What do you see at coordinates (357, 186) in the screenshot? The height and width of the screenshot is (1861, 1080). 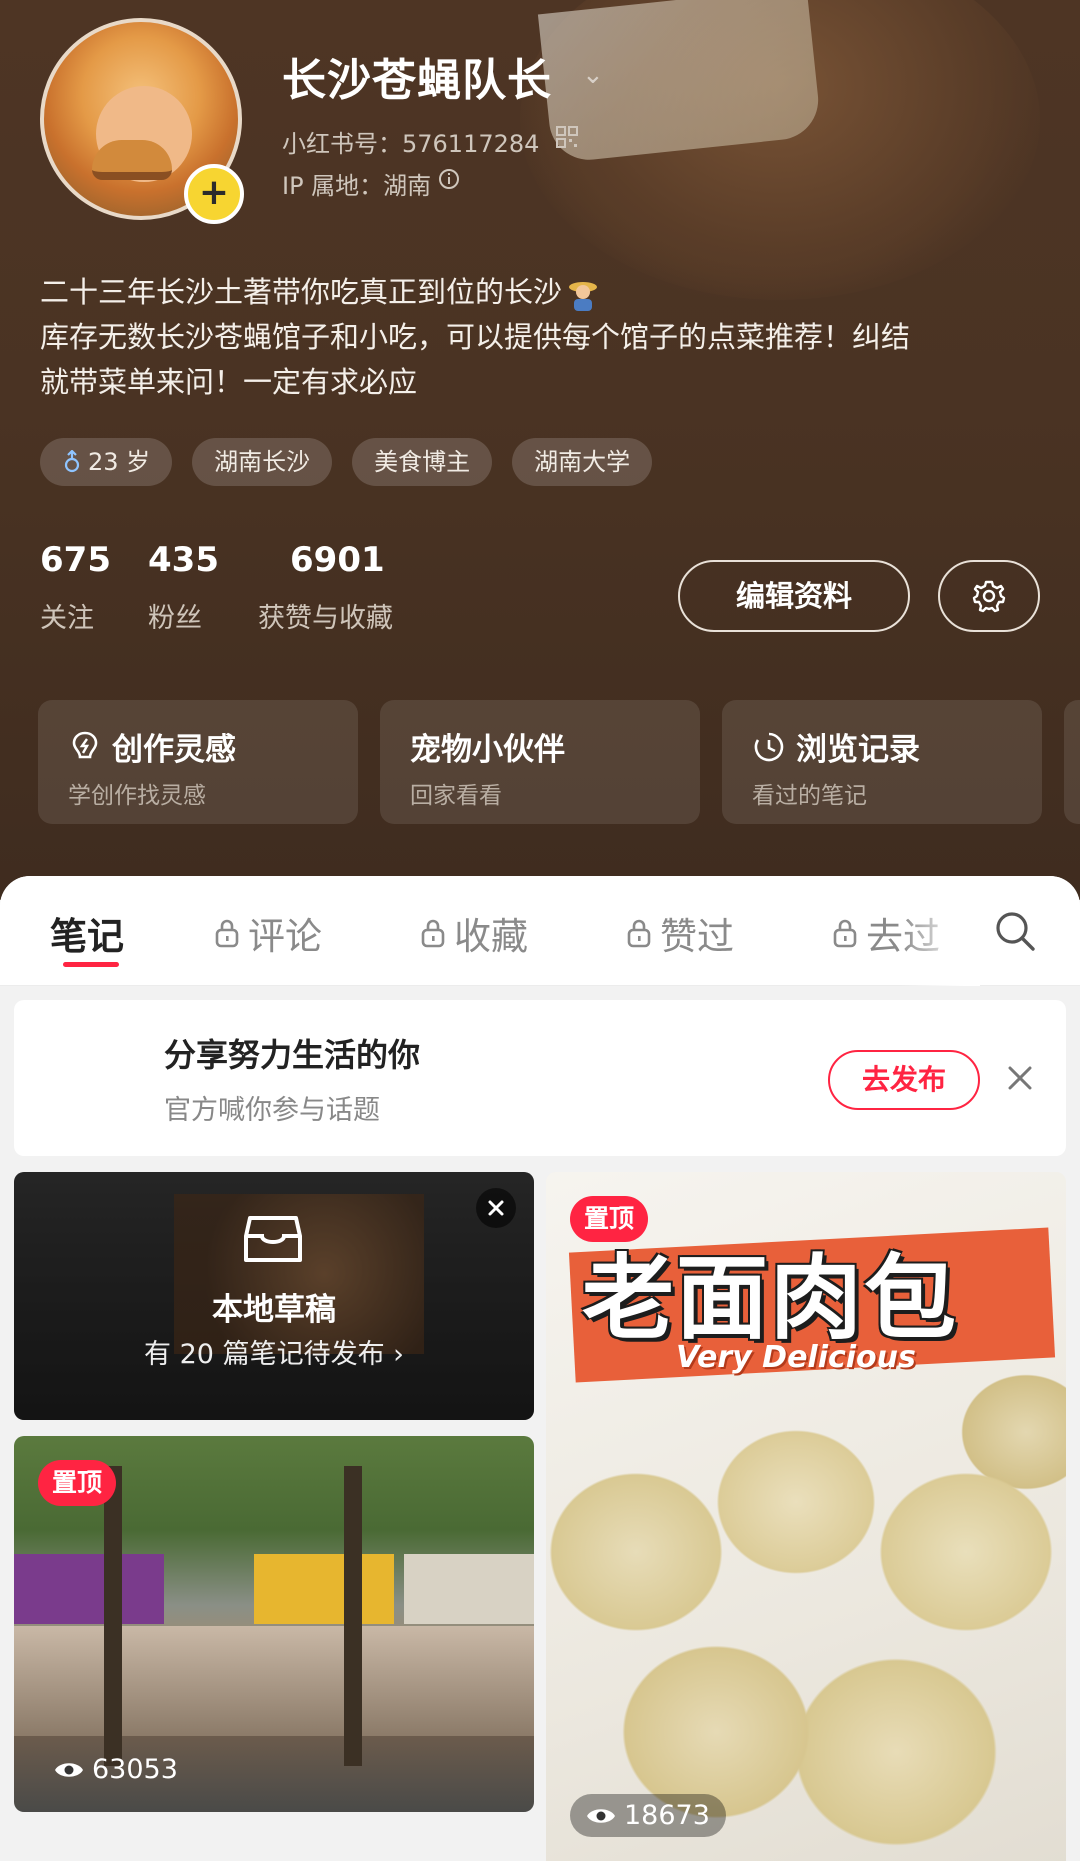 I see `ip-location: IP 属地：湖南` at bounding box center [357, 186].